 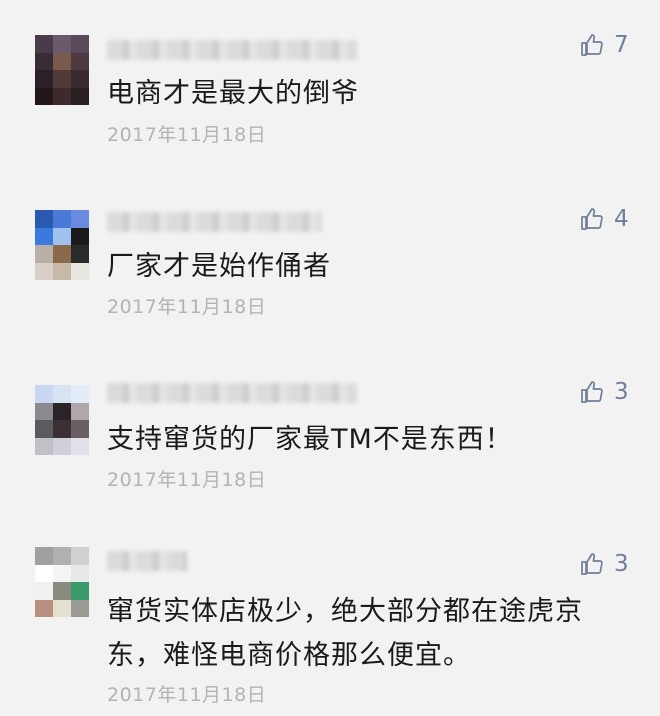 I want to click on like-button: 4, so click(x=604, y=219).